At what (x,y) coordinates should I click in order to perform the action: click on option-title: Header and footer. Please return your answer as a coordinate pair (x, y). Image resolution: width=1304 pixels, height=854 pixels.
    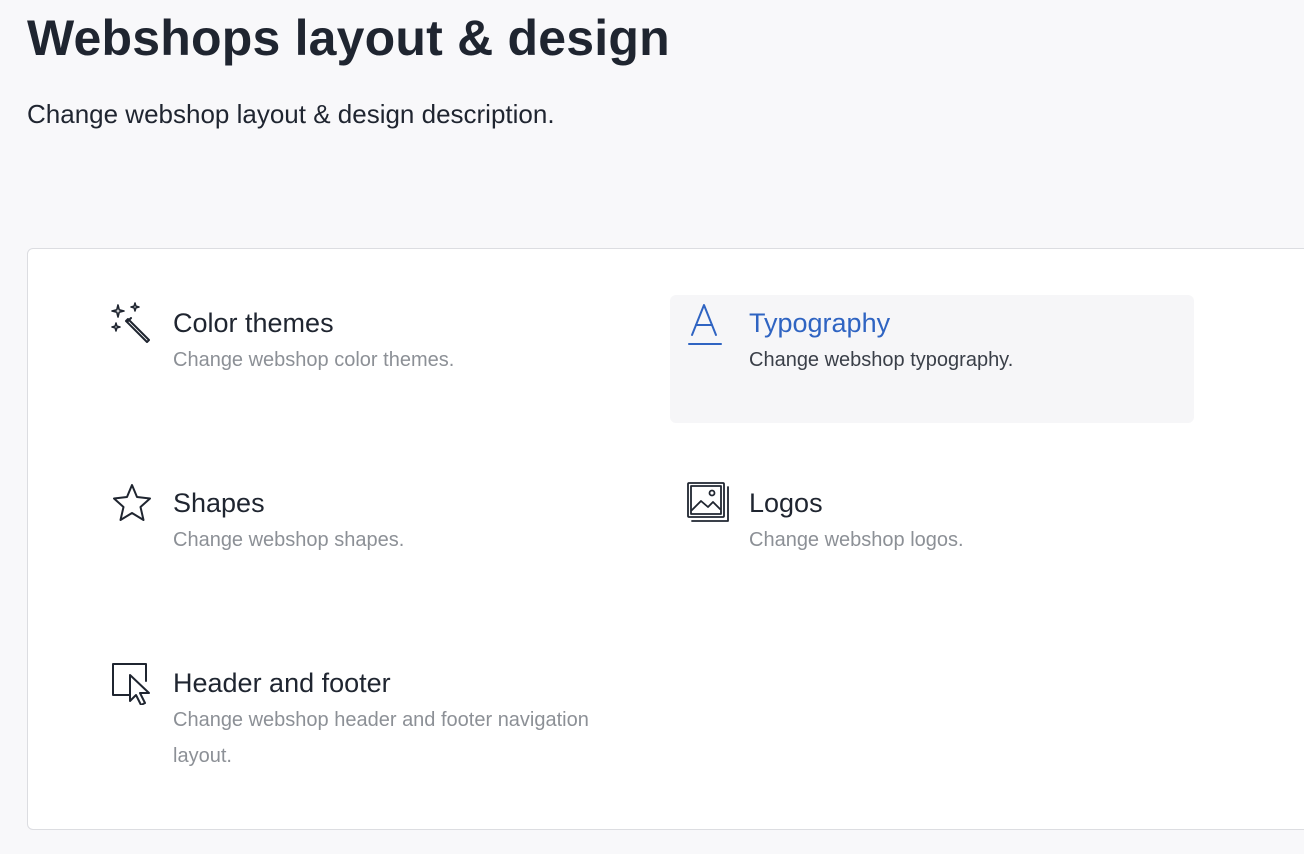
    Looking at the image, I should click on (282, 683).